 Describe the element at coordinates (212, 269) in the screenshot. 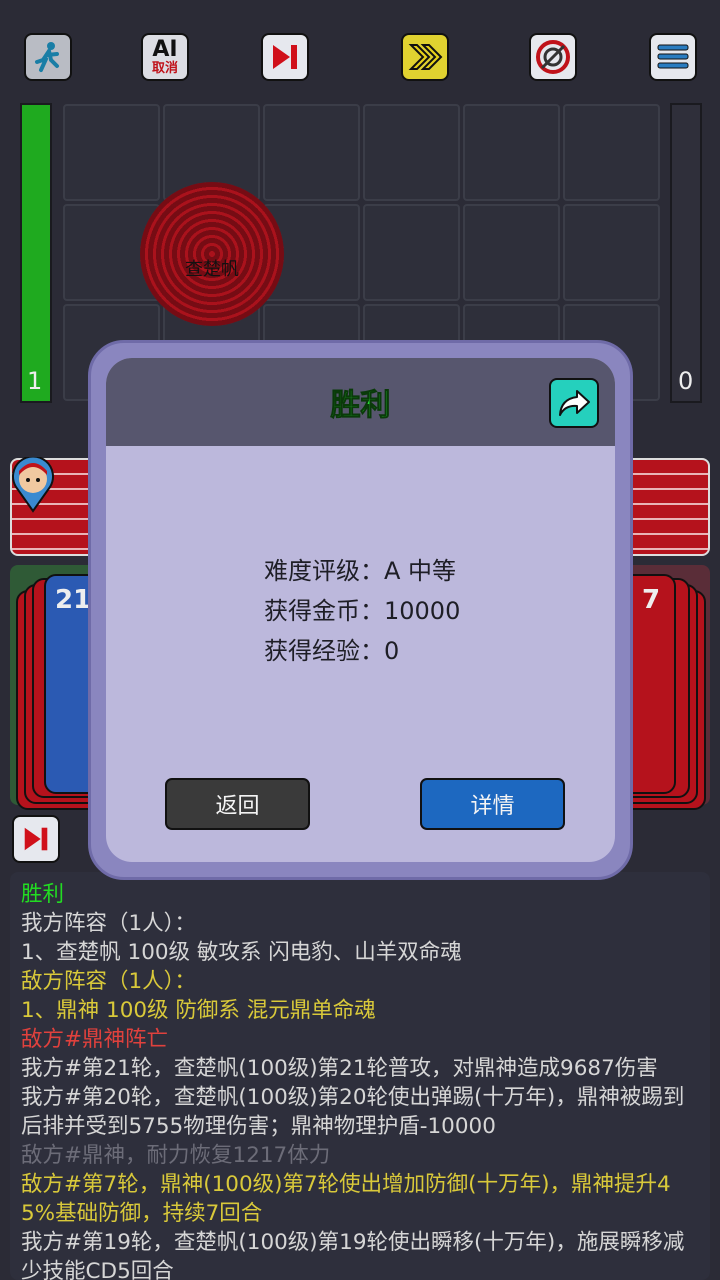

I see `unit-name: 查楚帆` at that location.